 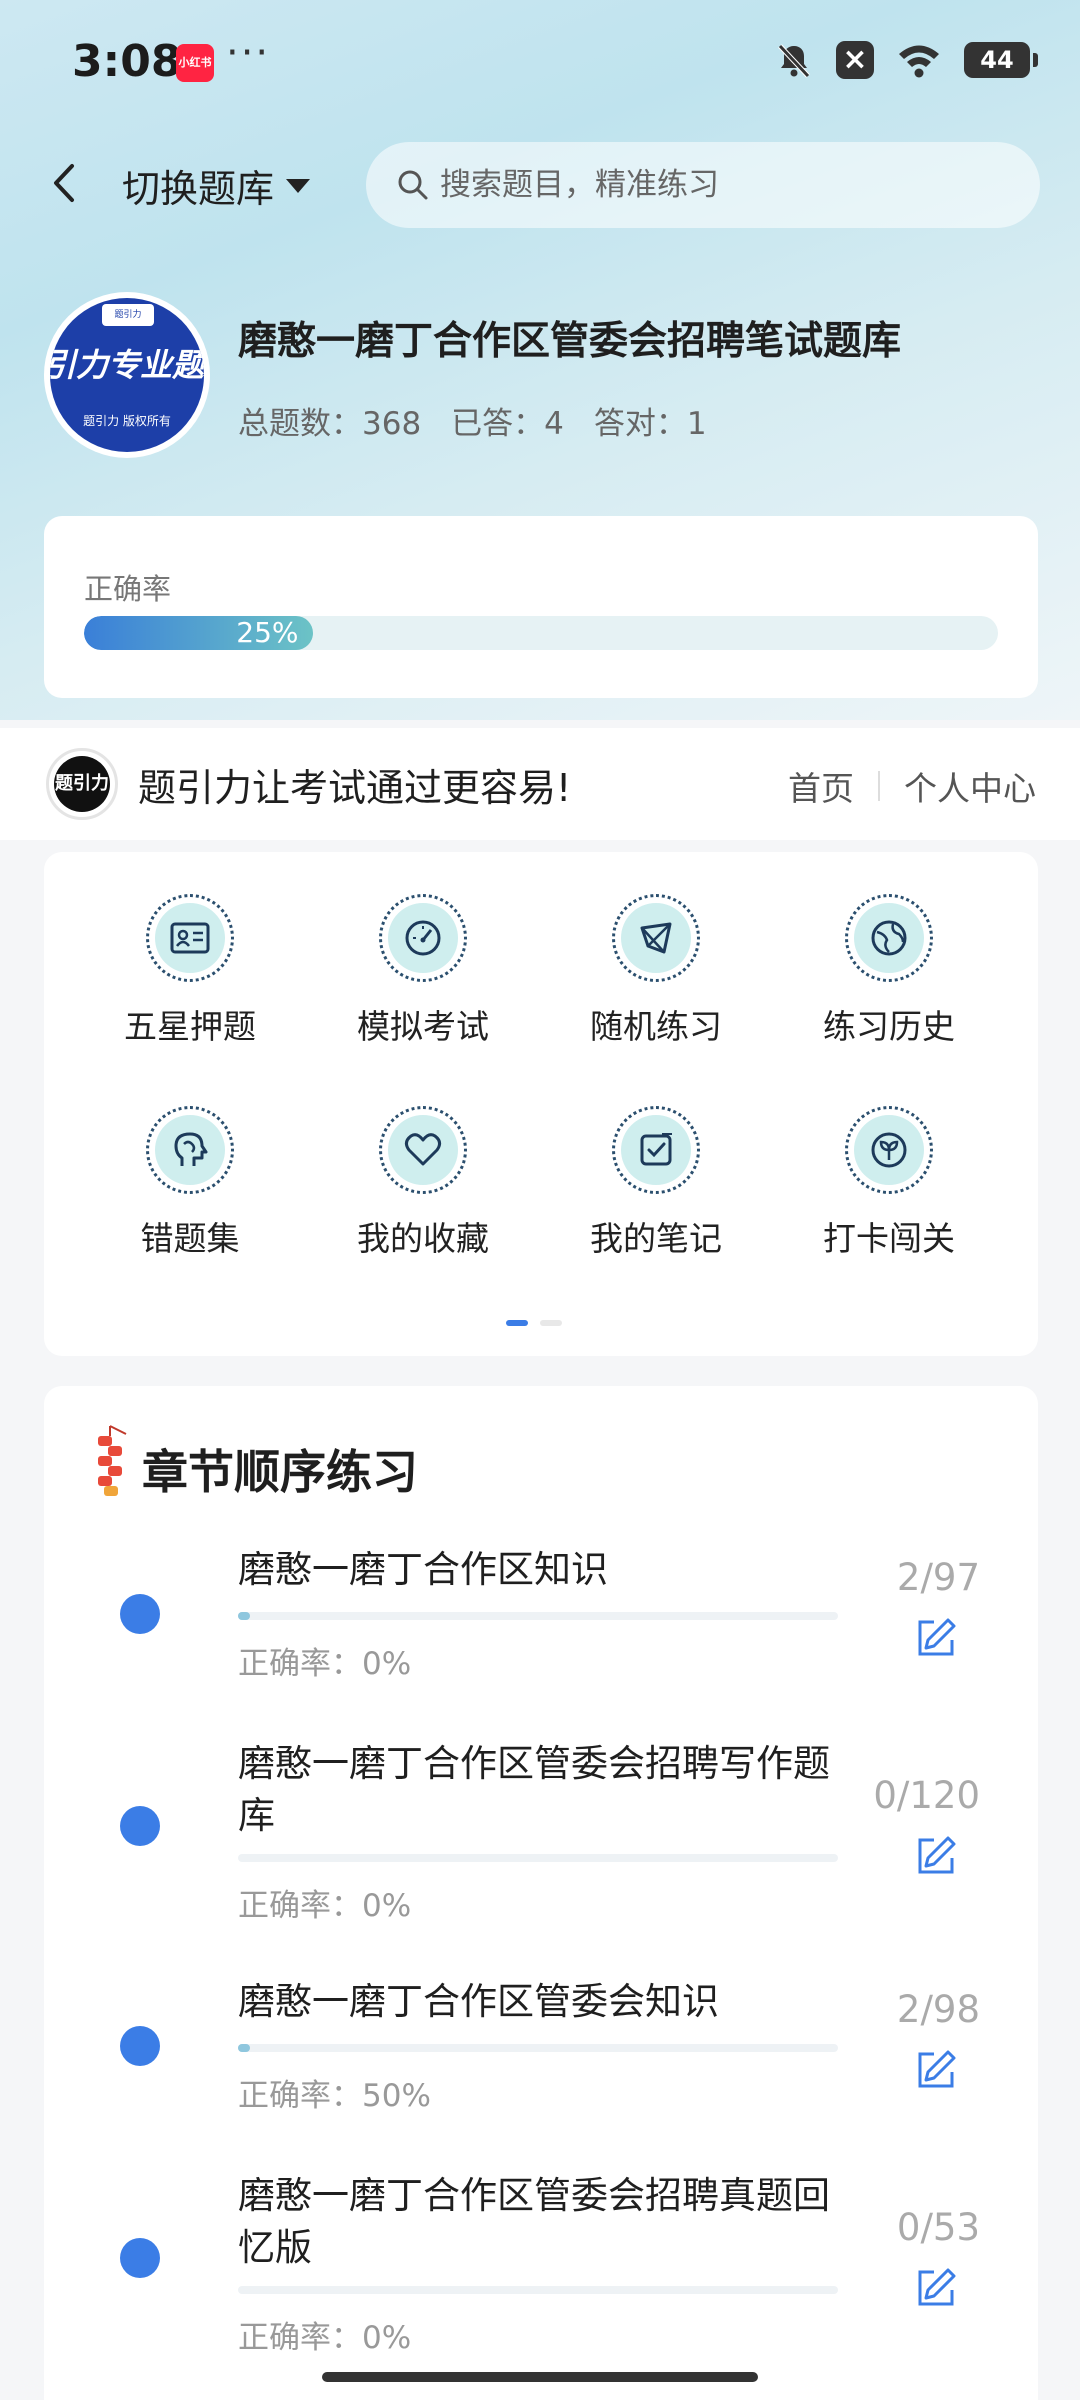 What do you see at coordinates (794, 61) in the screenshot?
I see `bell-muted-icon` at bounding box center [794, 61].